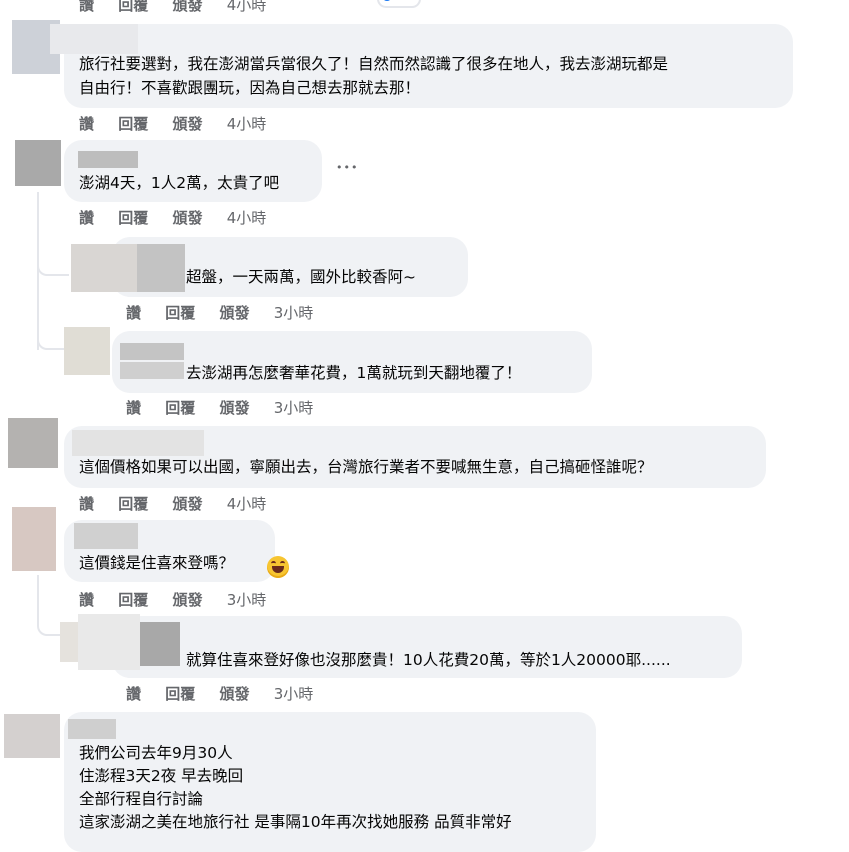  Describe the element at coordinates (278, 567) in the screenshot. I see `grinning-squinting-face-icon` at that location.